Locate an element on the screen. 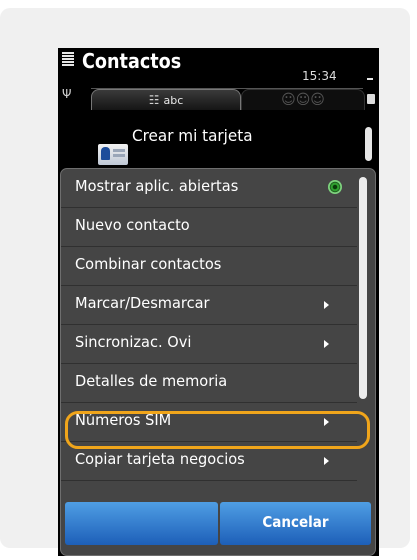 The height and width of the screenshot is (560, 417). menu-item-mark-unmark: Marcar/Desmarcar is located at coordinates (209, 305).